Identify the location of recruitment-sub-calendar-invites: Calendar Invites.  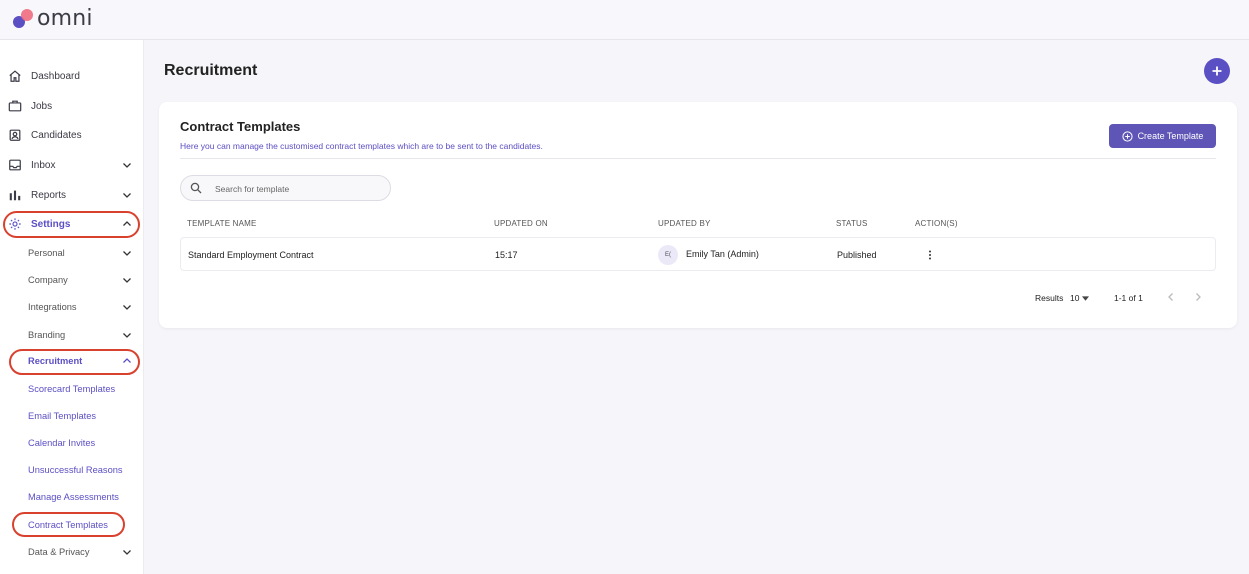
(72, 443).